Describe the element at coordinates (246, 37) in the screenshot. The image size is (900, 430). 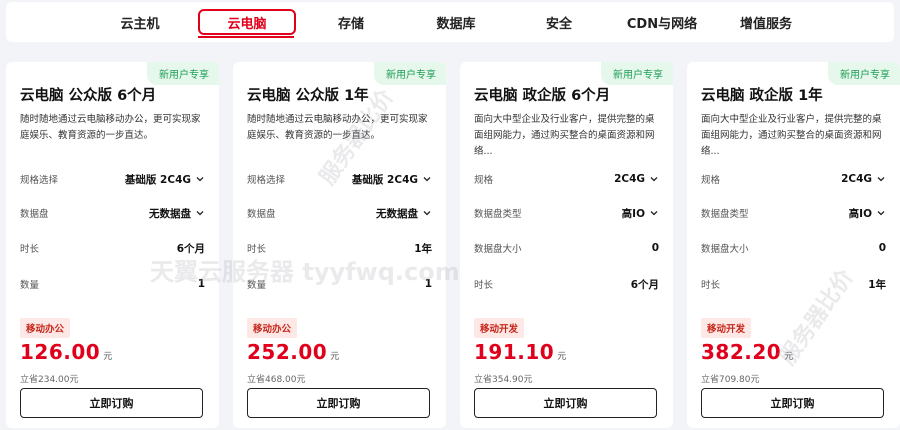
I see `active-tab-underline` at that location.